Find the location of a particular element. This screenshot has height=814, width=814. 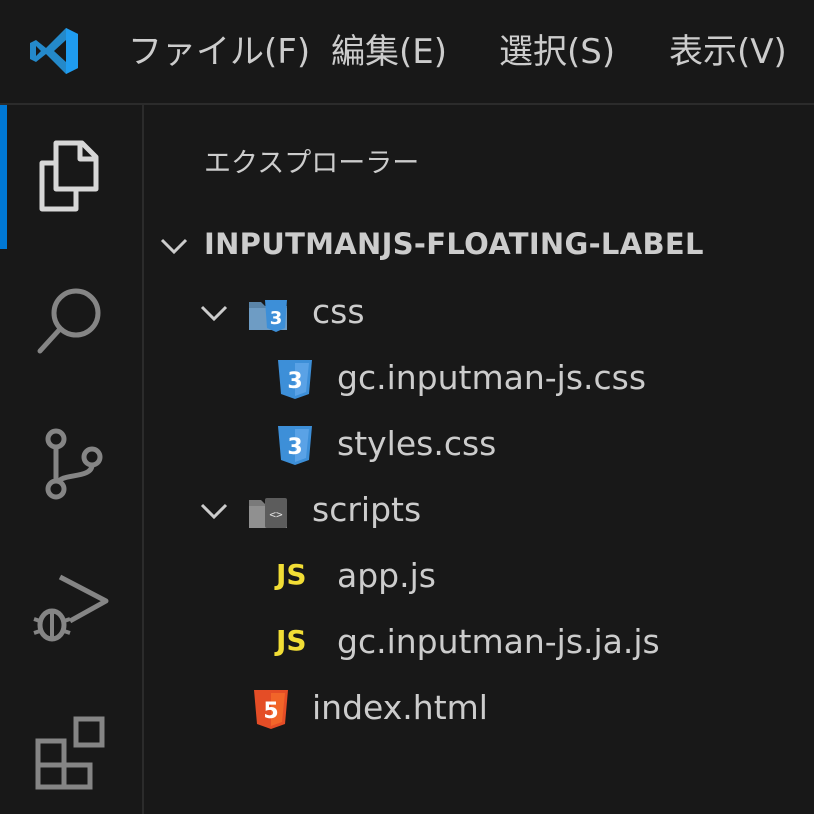

search-icon is located at coordinates (71, 322).